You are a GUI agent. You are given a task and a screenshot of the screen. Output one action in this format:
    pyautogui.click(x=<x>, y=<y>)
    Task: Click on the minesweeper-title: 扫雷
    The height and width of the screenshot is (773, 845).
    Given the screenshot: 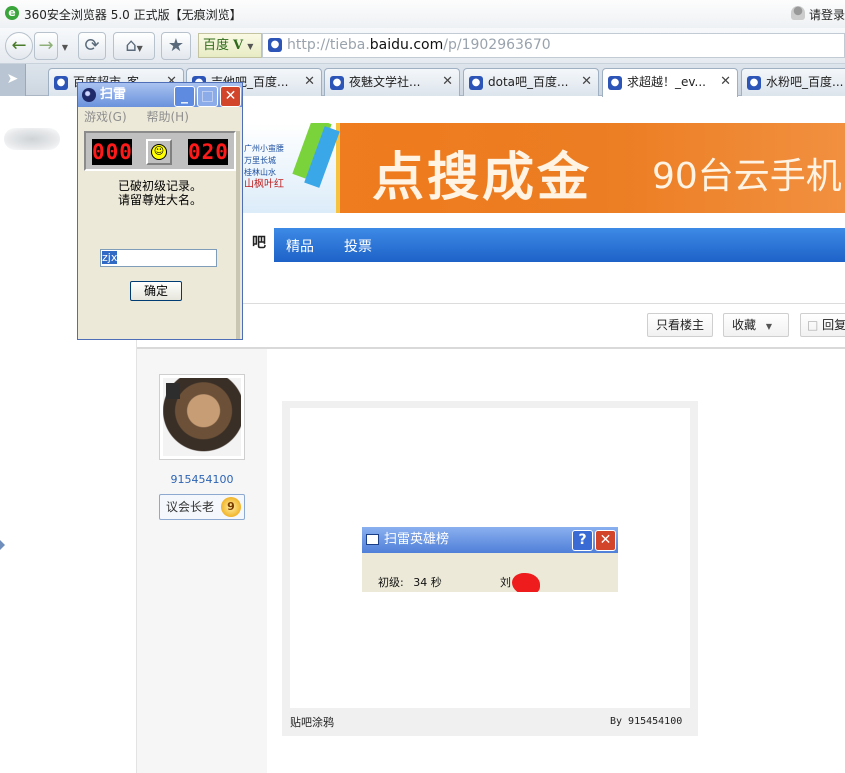 What is the action you would take?
    pyautogui.click(x=113, y=94)
    